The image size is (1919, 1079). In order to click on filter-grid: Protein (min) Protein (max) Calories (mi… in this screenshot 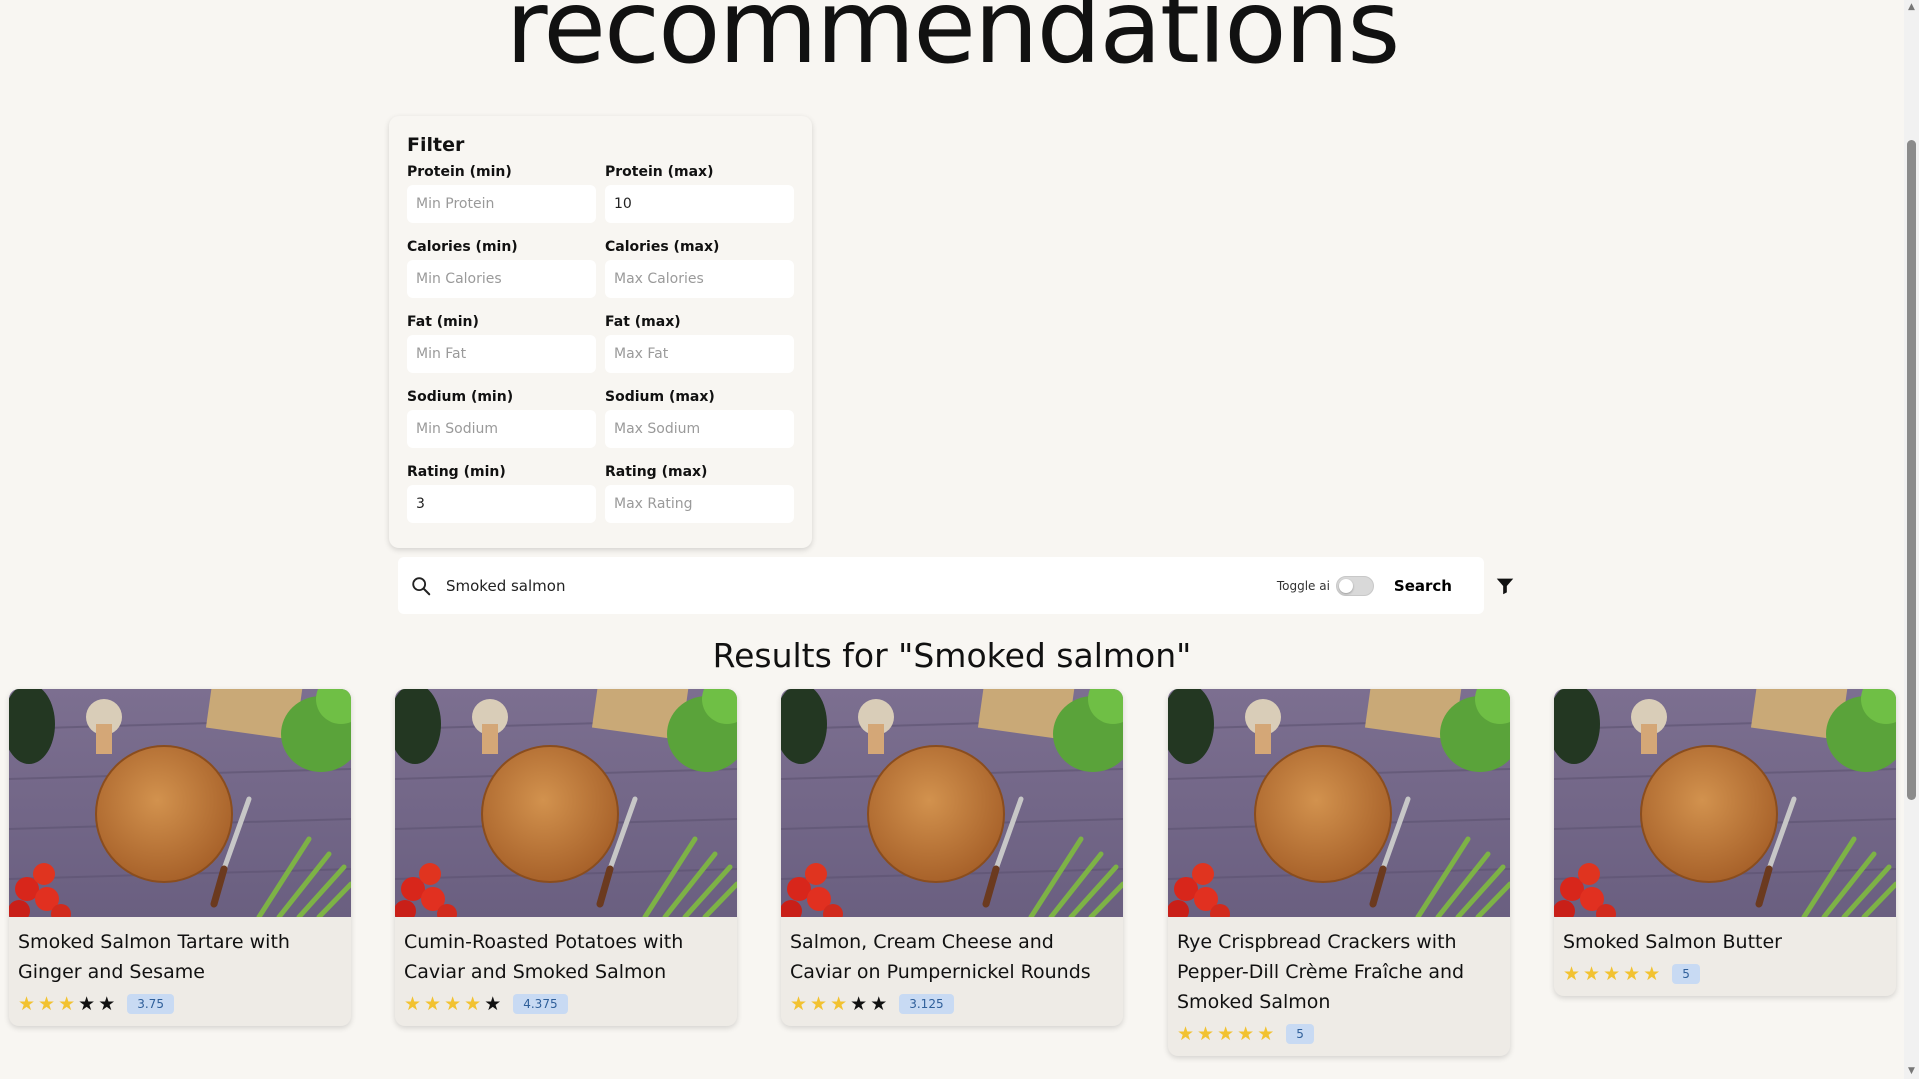, I will do `click(600, 351)`.